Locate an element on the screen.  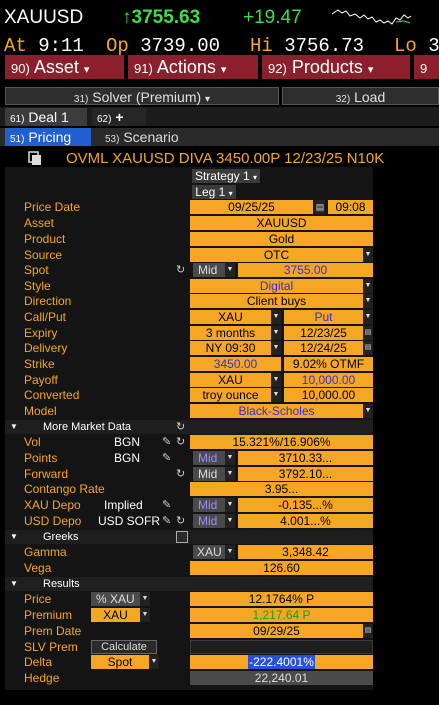
actions-menu: 91) Actions ▾ is located at coordinates (193, 67).